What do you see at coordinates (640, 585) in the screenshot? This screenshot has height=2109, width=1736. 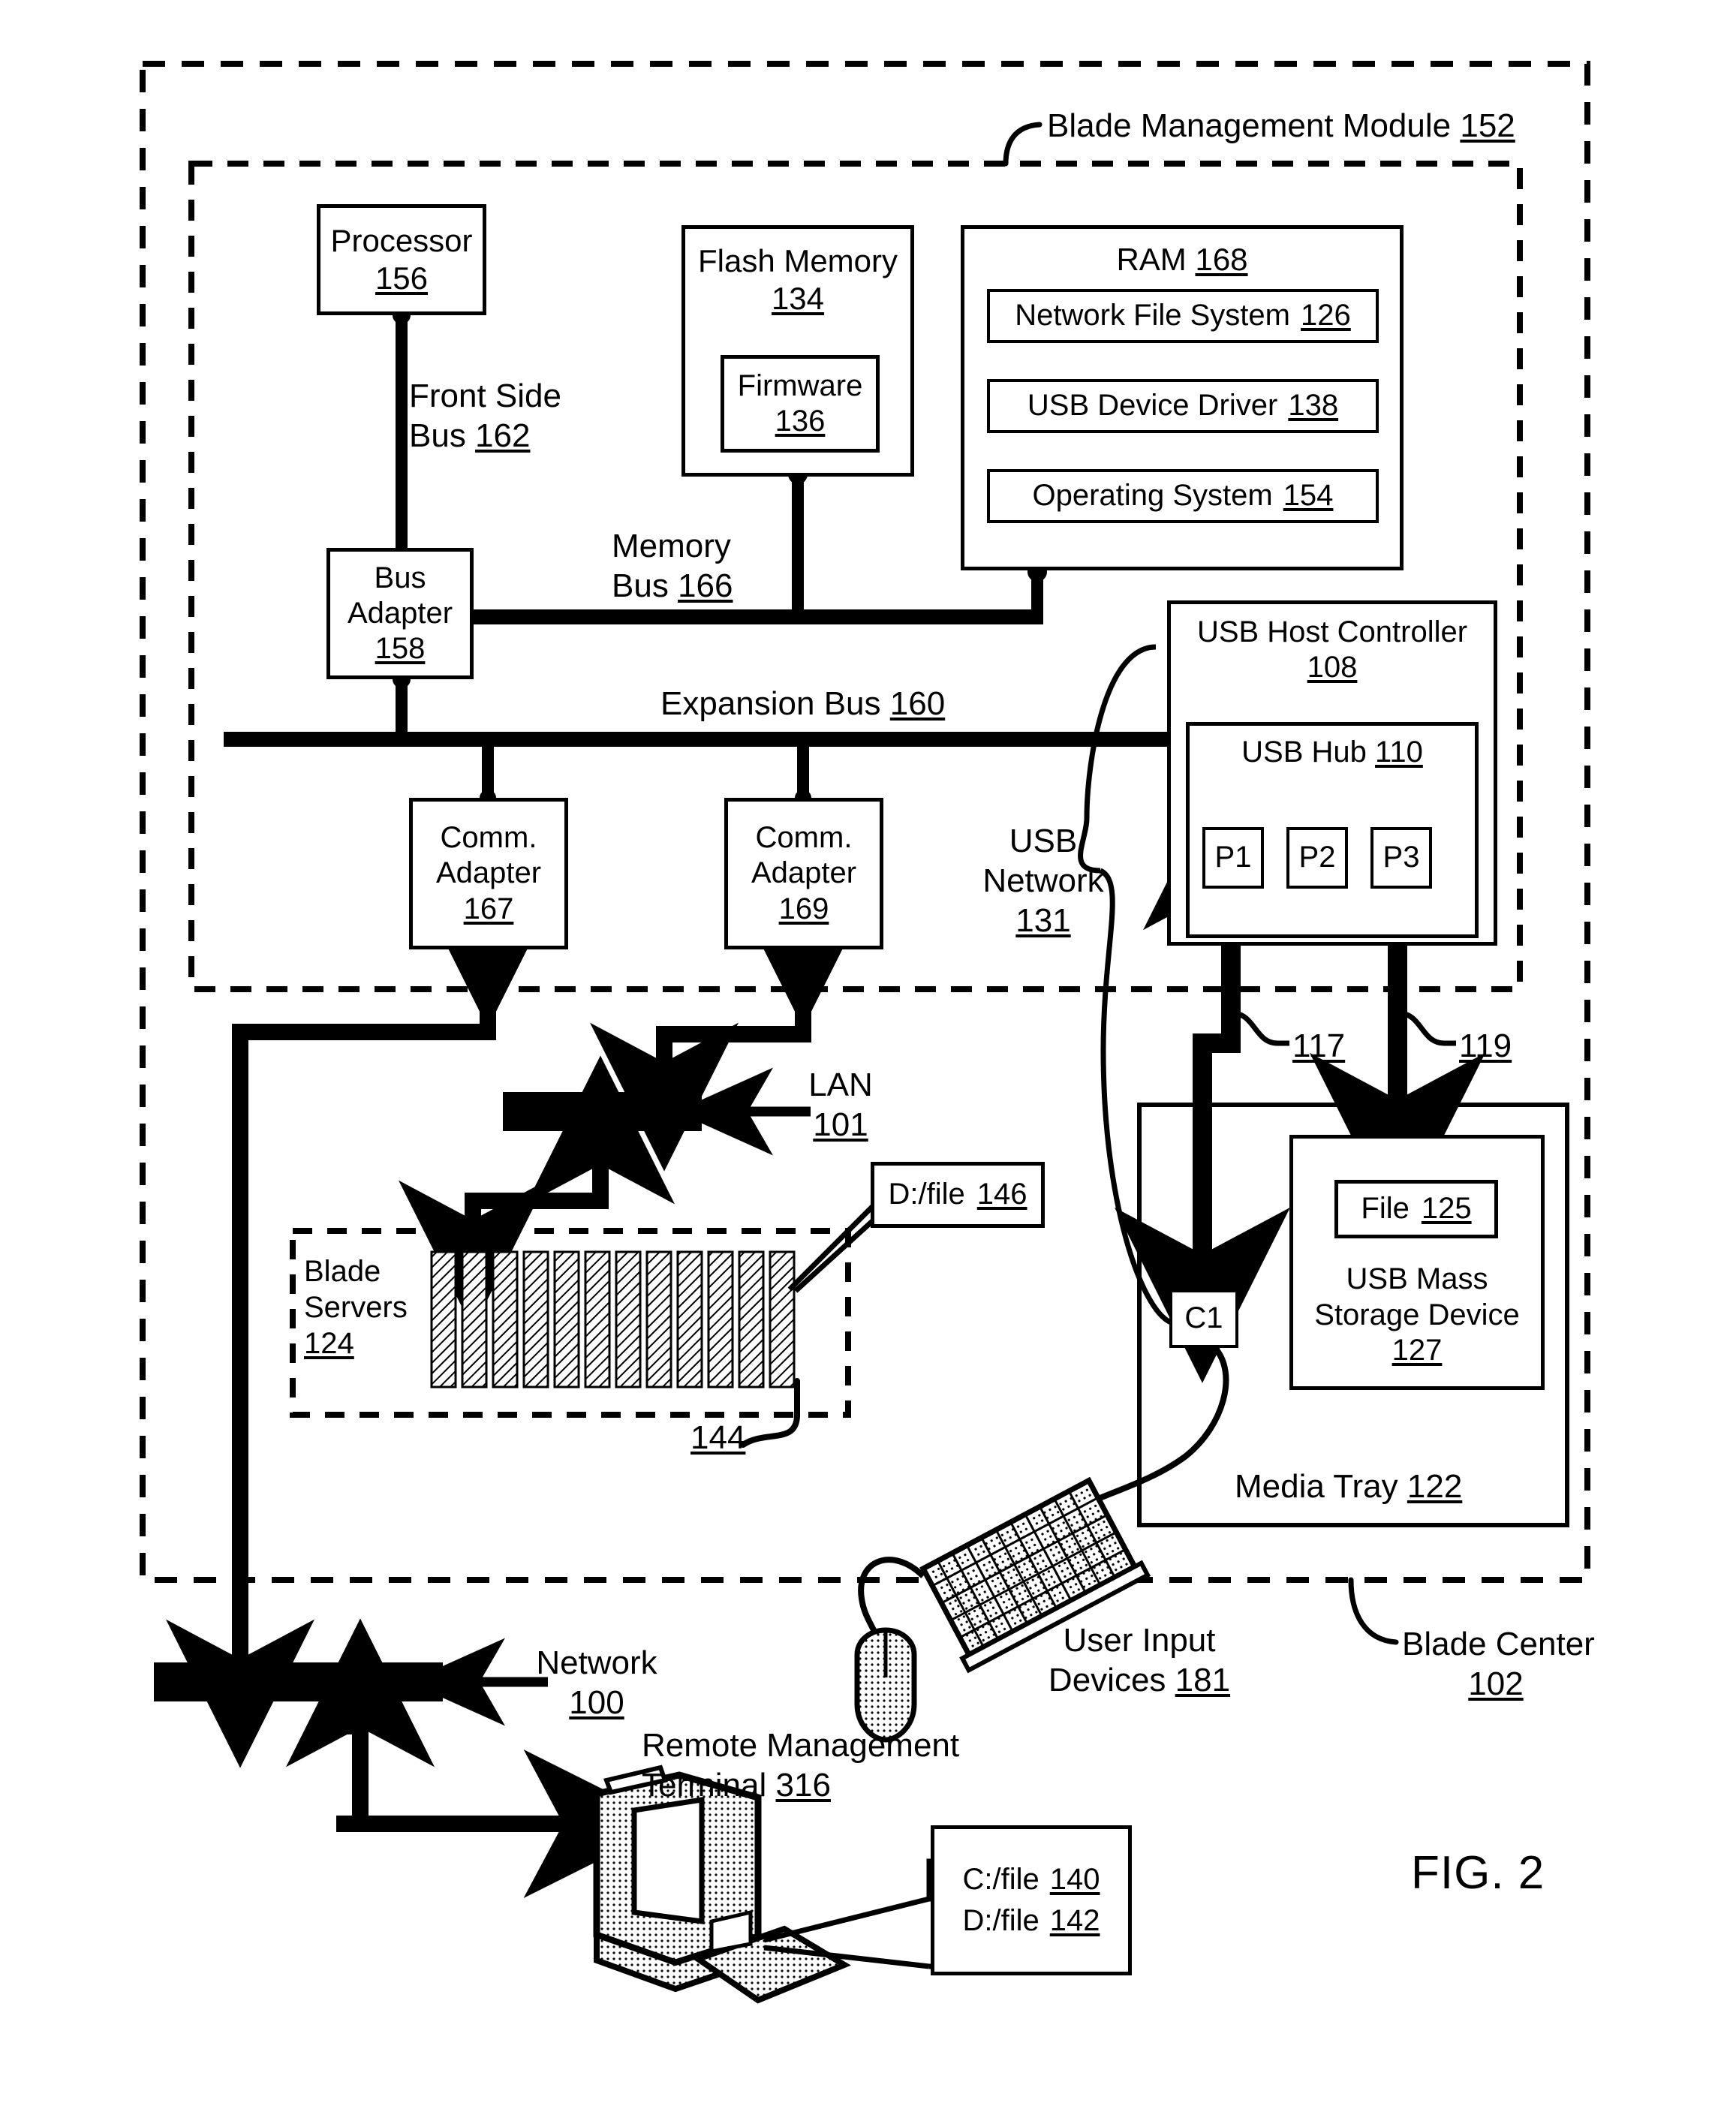 I see `memory-bus-line2: Bus` at bounding box center [640, 585].